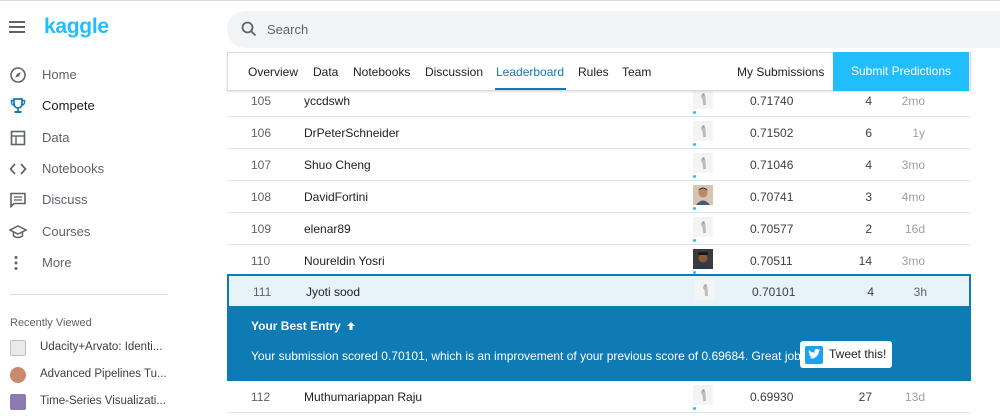  I want to click on tab-leaderboard: Leaderboard, so click(530, 72).